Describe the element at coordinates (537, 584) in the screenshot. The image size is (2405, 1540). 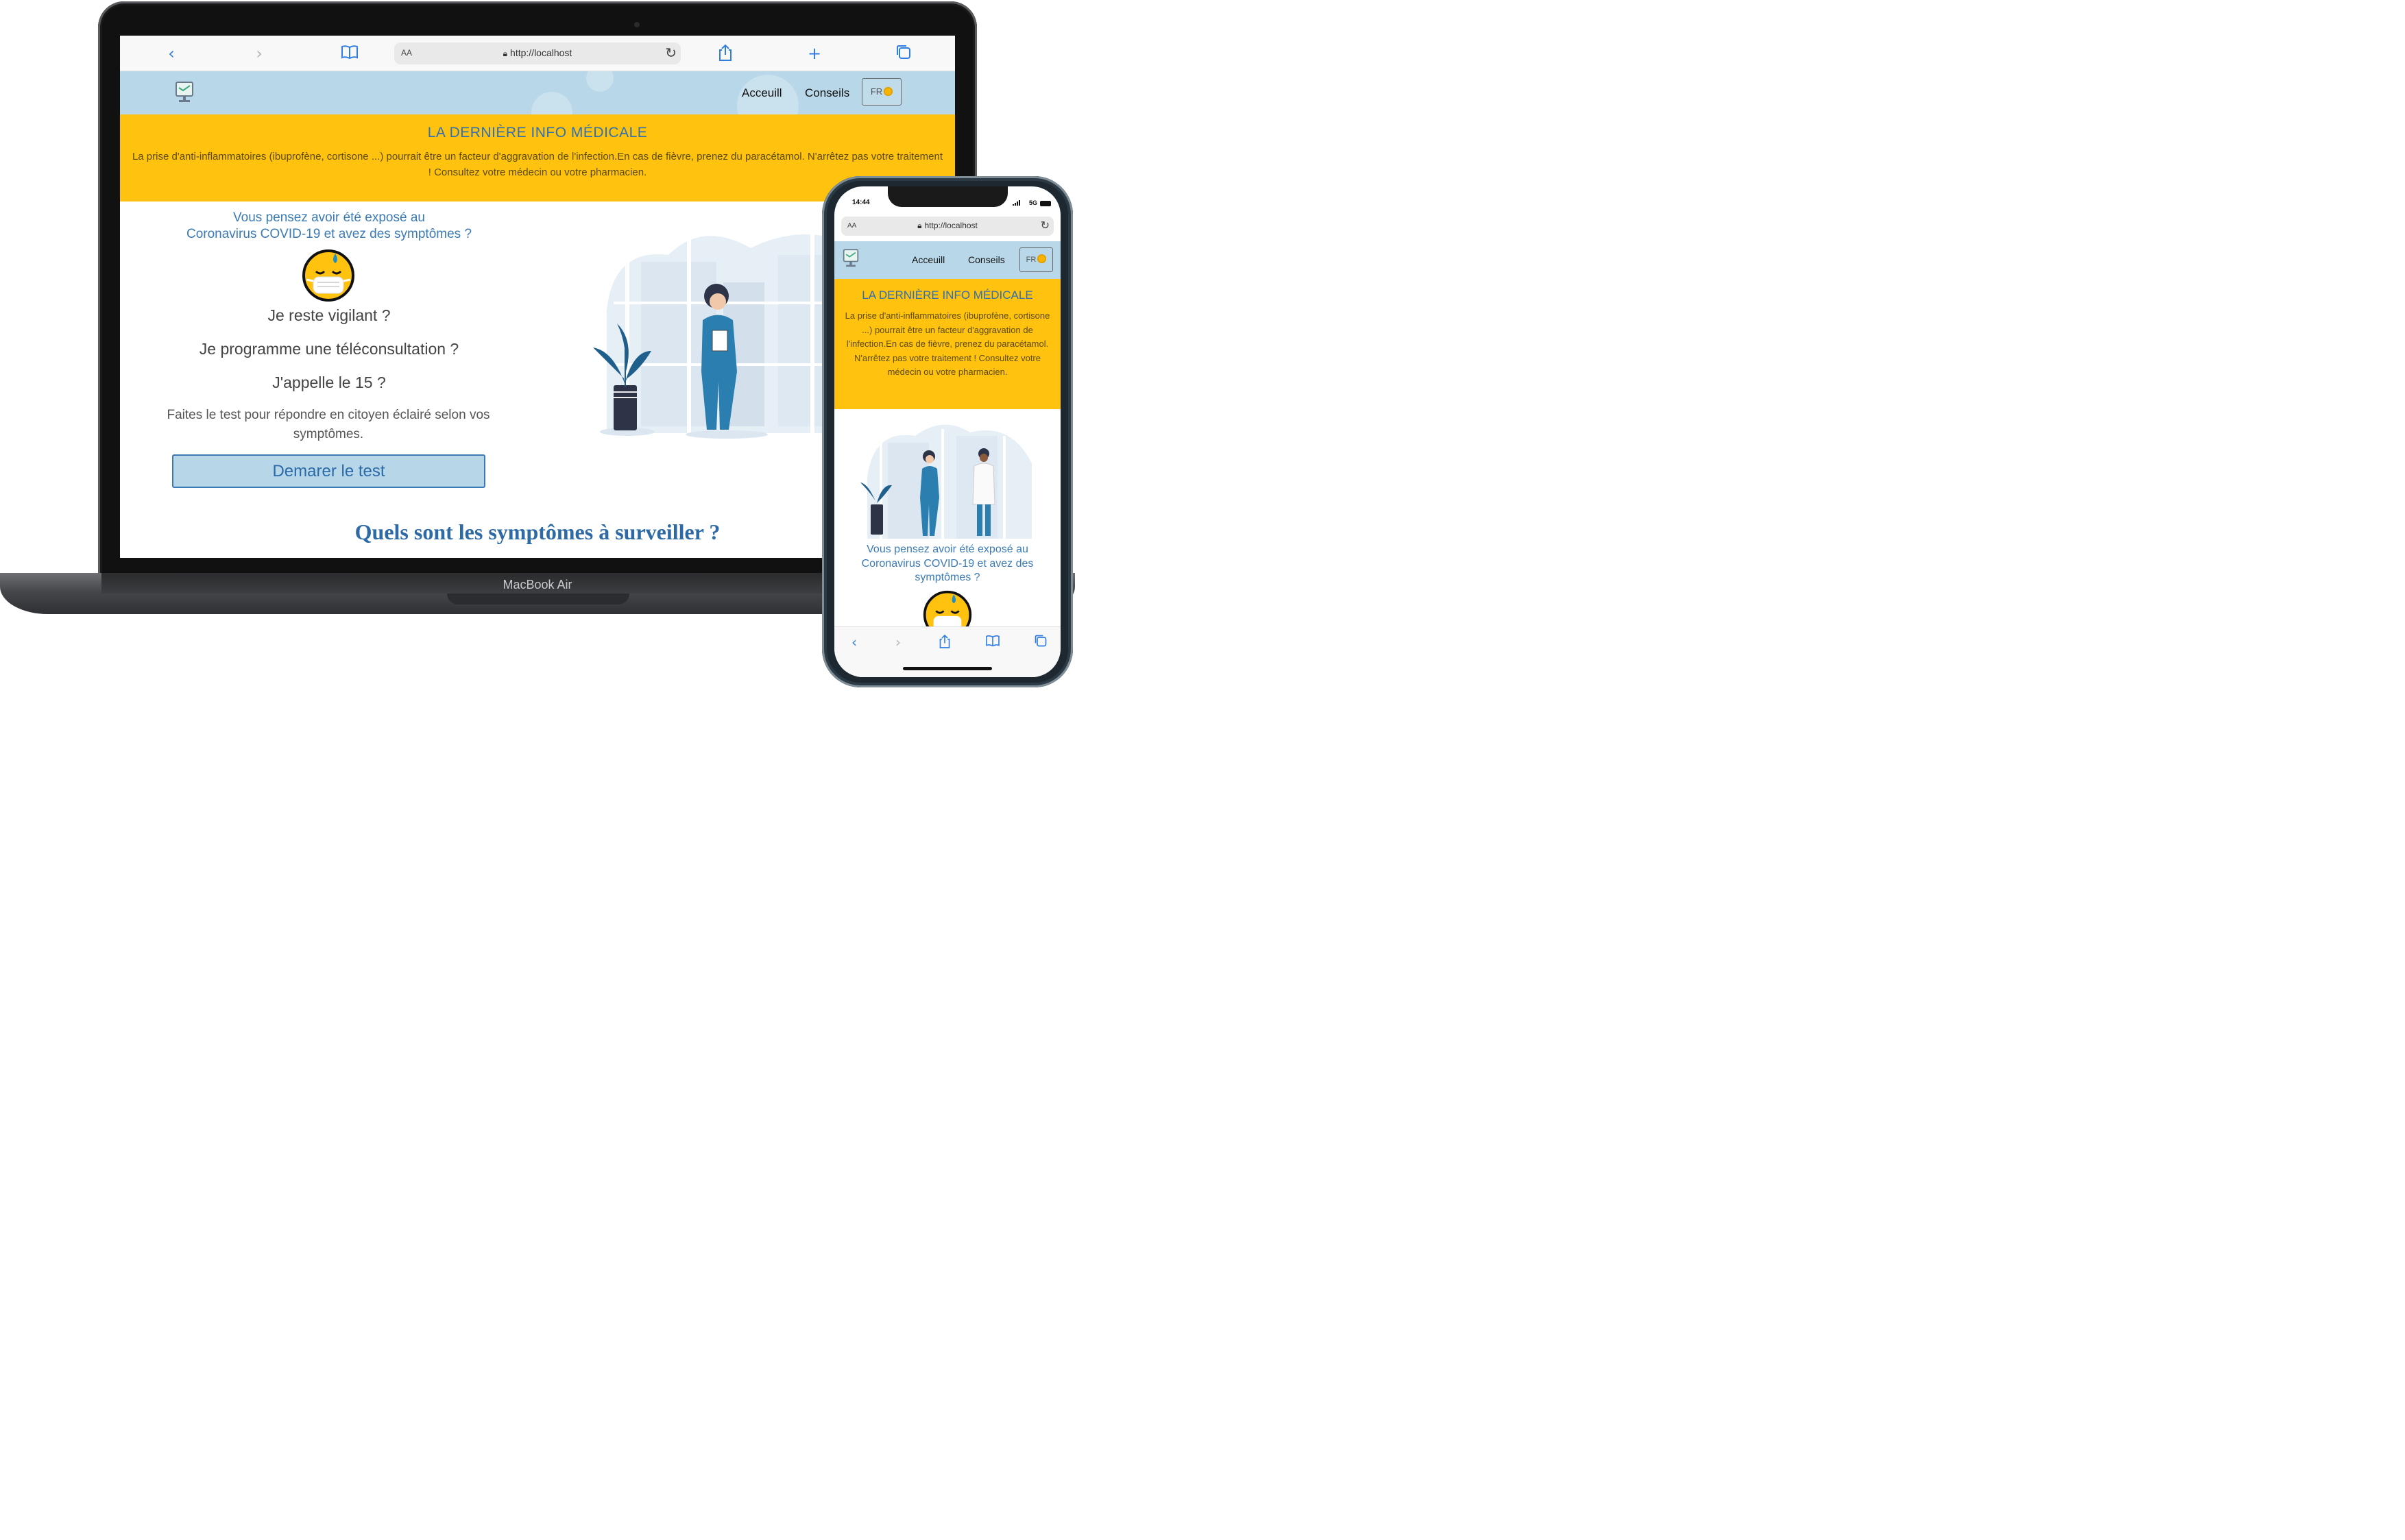
I see `laptop-brand-label: MacBook Air` at that location.